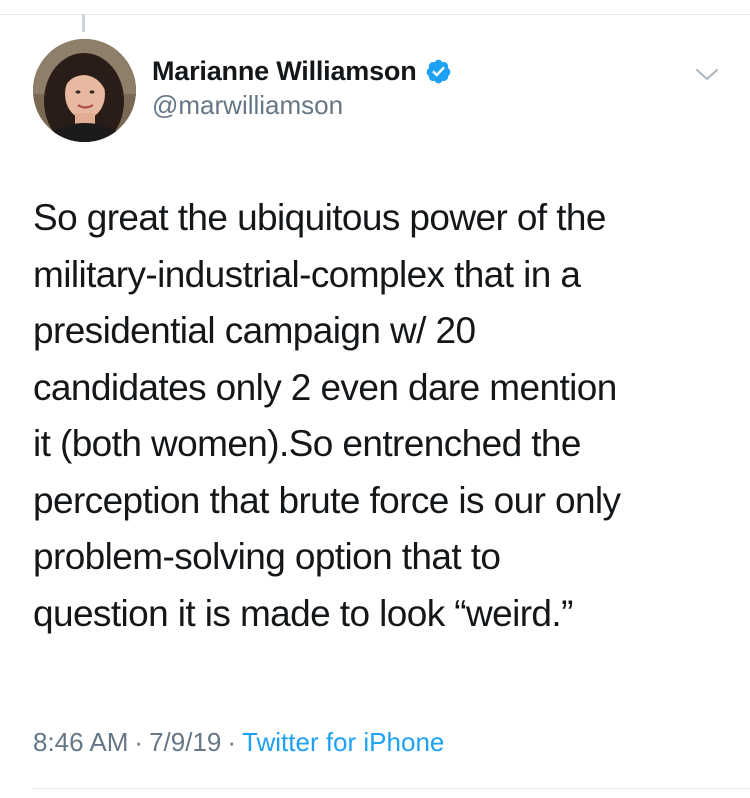 The height and width of the screenshot is (798, 750). I want to click on author-handle: @marwilliamson, so click(247, 105).